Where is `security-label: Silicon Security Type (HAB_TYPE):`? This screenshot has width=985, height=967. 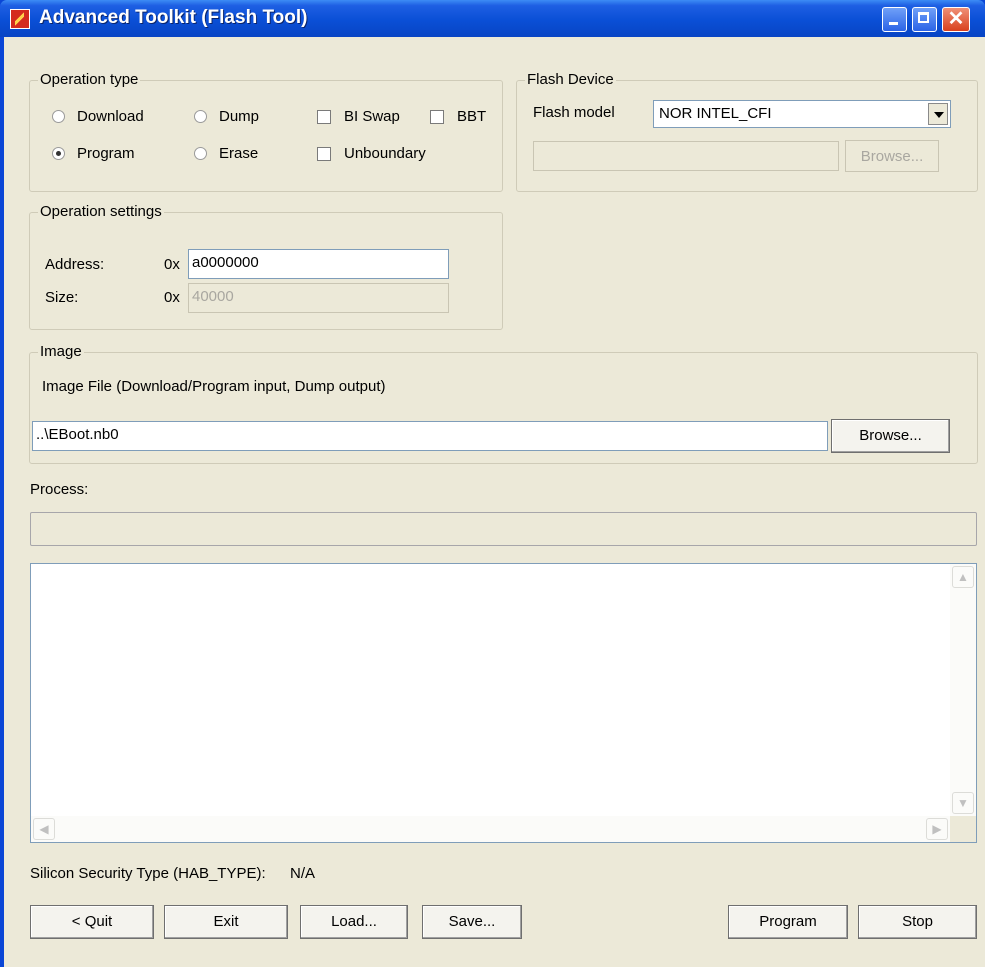
security-label: Silicon Security Type (HAB_TYPE): is located at coordinates (148, 873).